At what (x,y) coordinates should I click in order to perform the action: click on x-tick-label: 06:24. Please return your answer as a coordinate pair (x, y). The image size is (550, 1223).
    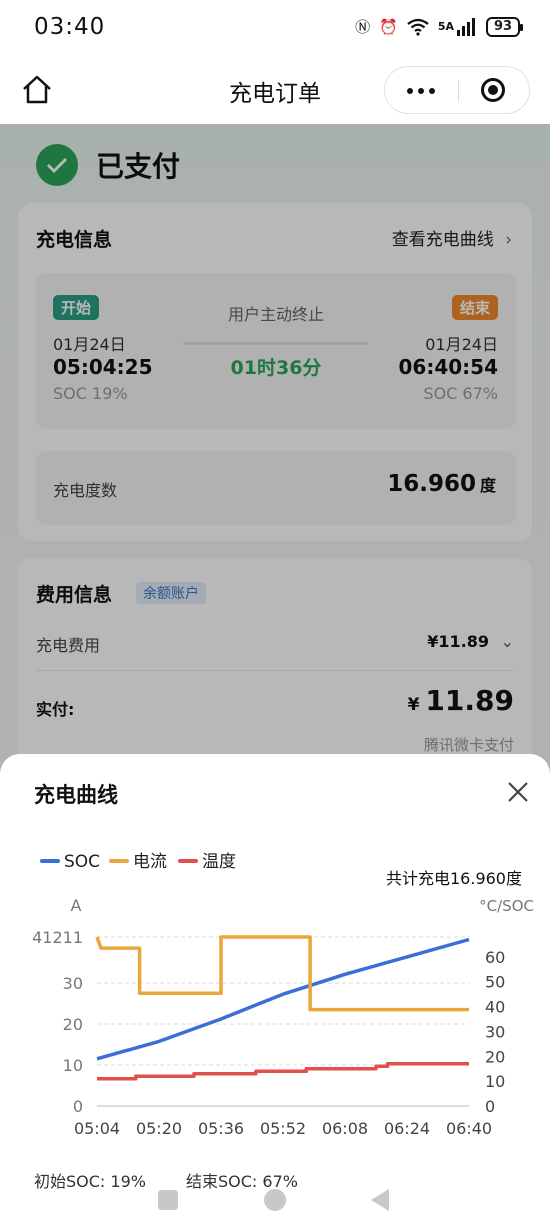
    Looking at the image, I should click on (407, 1128).